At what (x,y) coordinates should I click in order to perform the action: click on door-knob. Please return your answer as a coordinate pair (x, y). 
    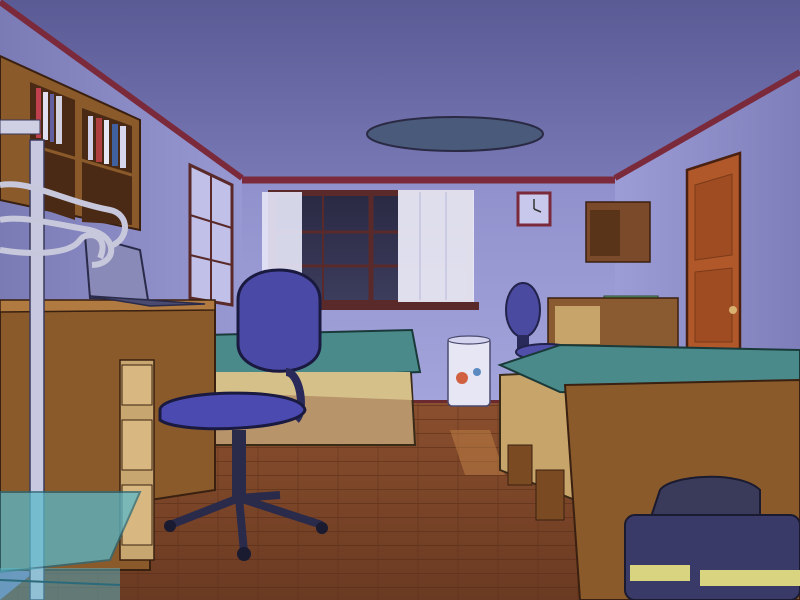
    Looking at the image, I should click on (733, 310).